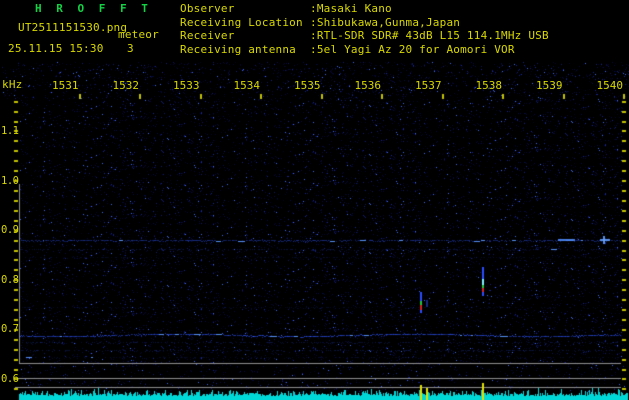 The height and width of the screenshot is (400, 629). Describe the element at coordinates (238, 49) in the screenshot. I see `receiving-antenna-label: Receiving antenna` at that location.